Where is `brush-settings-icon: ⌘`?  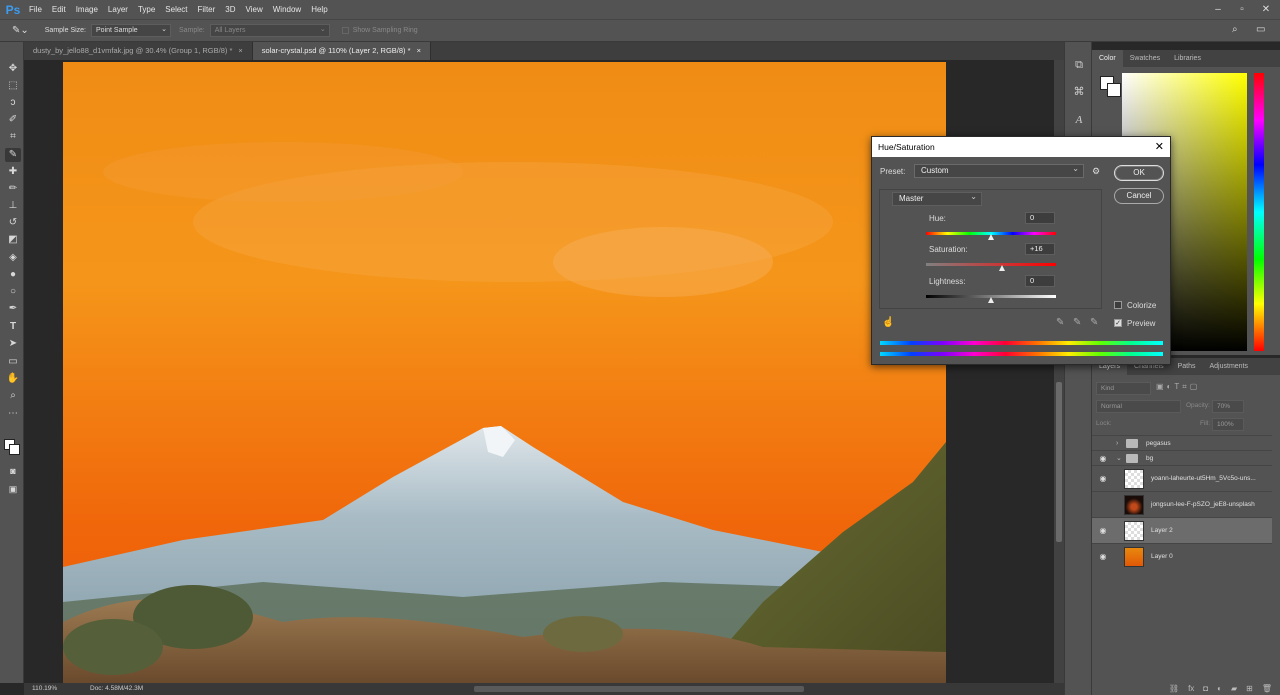 brush-settings-icon: ⌘ is located at coordinates (1079, 92).